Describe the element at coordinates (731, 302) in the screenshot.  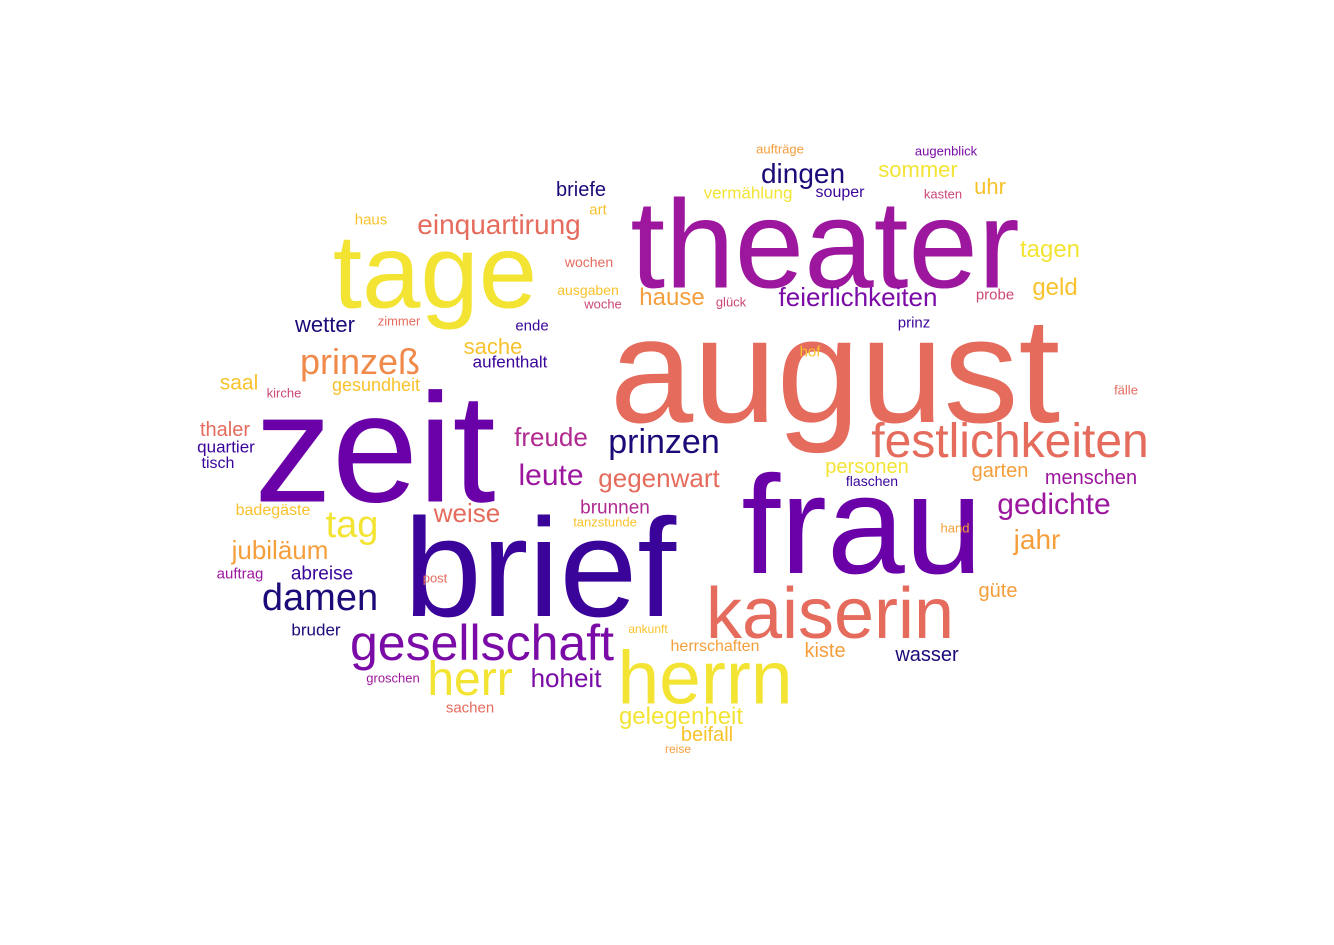
I see `cloud-word: glück` at that location.